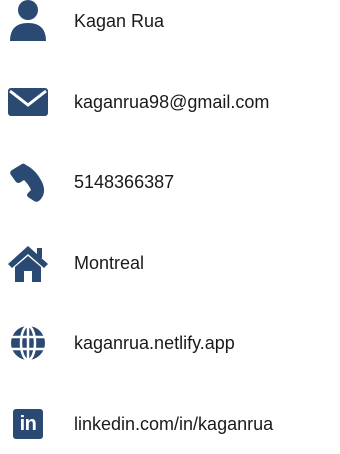 Image resolution: width=340 pixels, height=454 pixels. I want to click on contact-row-location: Montreal, so click(170, 263).